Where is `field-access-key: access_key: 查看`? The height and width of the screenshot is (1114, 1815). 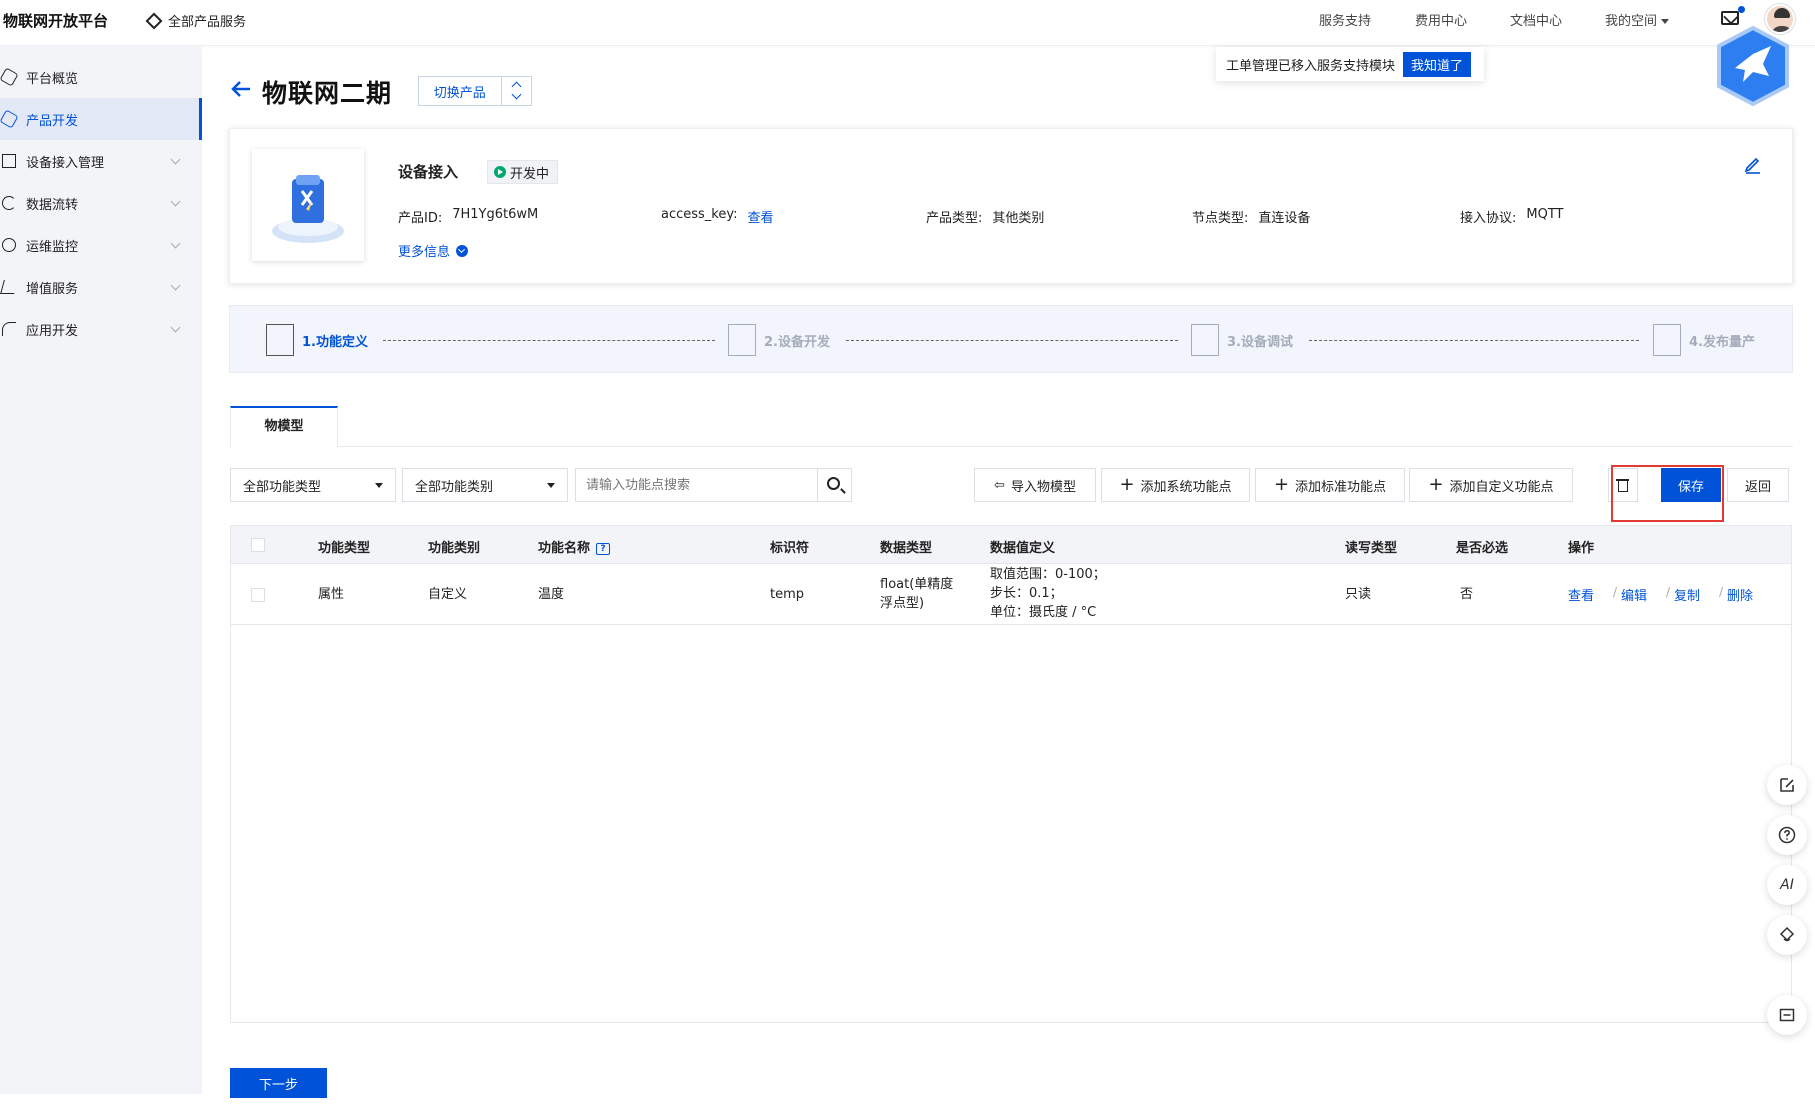 field-access-key: access_key: 查看 is located at coordinates (717, 216).